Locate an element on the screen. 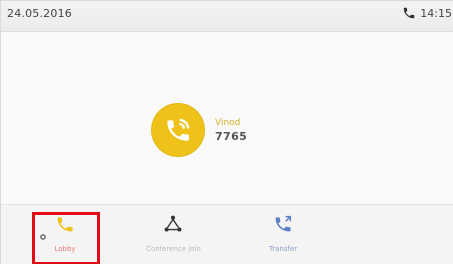 The width and height of the screenshot is (453, 264). softkey-transfer: Transfer is located at coordinates (283, 233).